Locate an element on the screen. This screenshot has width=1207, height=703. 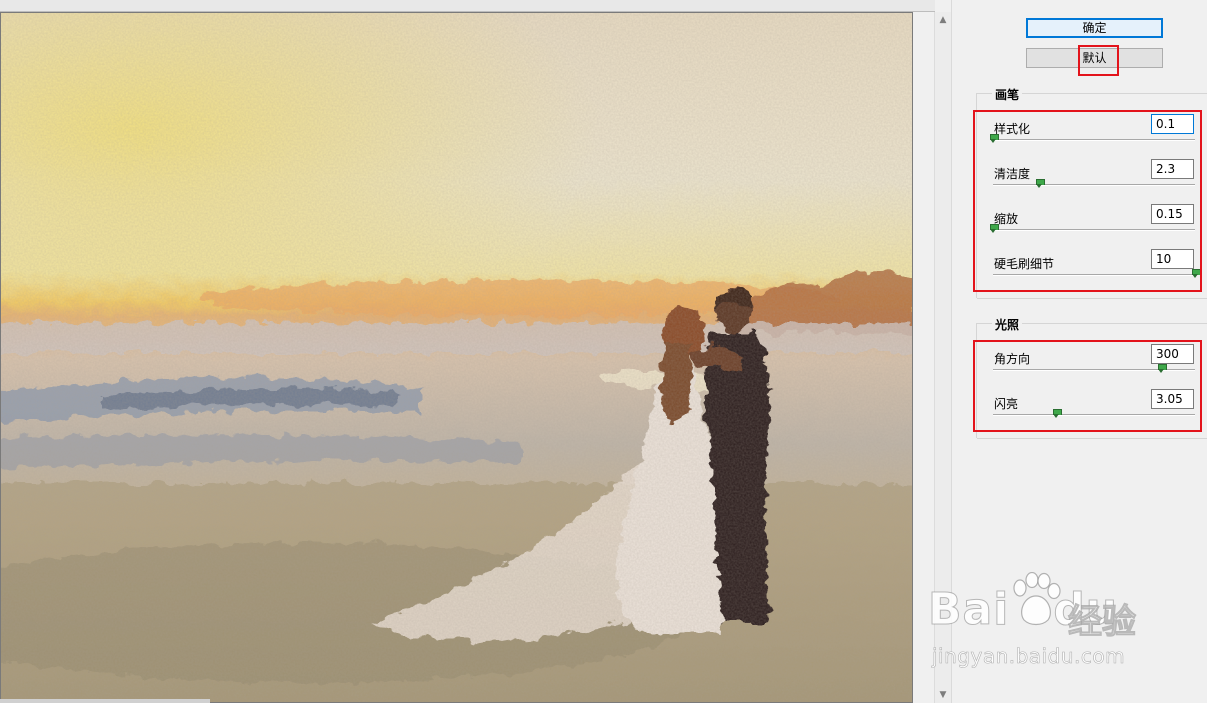
default-button: 默认 is located at coordinates (1094, 58).